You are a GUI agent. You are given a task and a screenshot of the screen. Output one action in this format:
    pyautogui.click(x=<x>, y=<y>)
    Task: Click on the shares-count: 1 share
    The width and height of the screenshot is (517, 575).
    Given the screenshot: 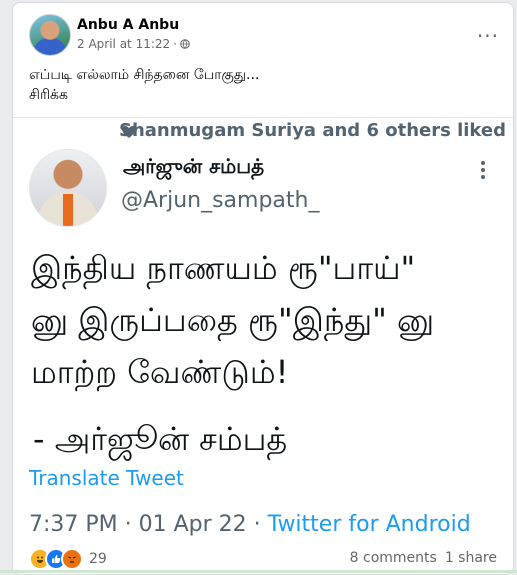 What is the action you would take?
    pyautogui.click(x=471, y=558)
    